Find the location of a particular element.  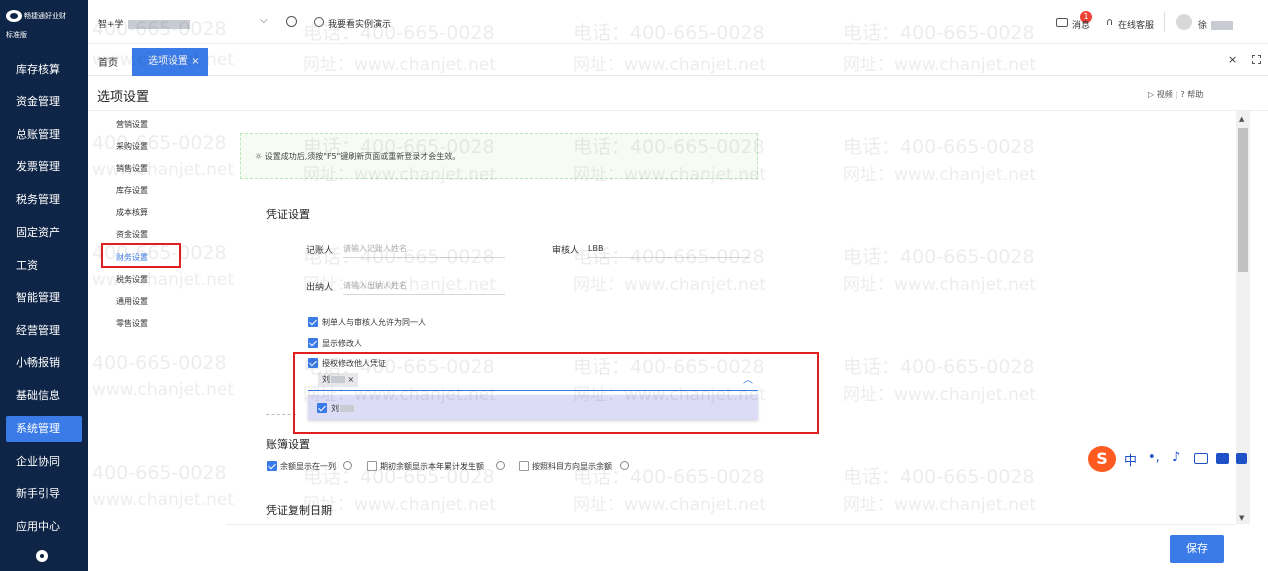

sidebar-item-invoice: 发票管理 is located at coordinates (44, 167).